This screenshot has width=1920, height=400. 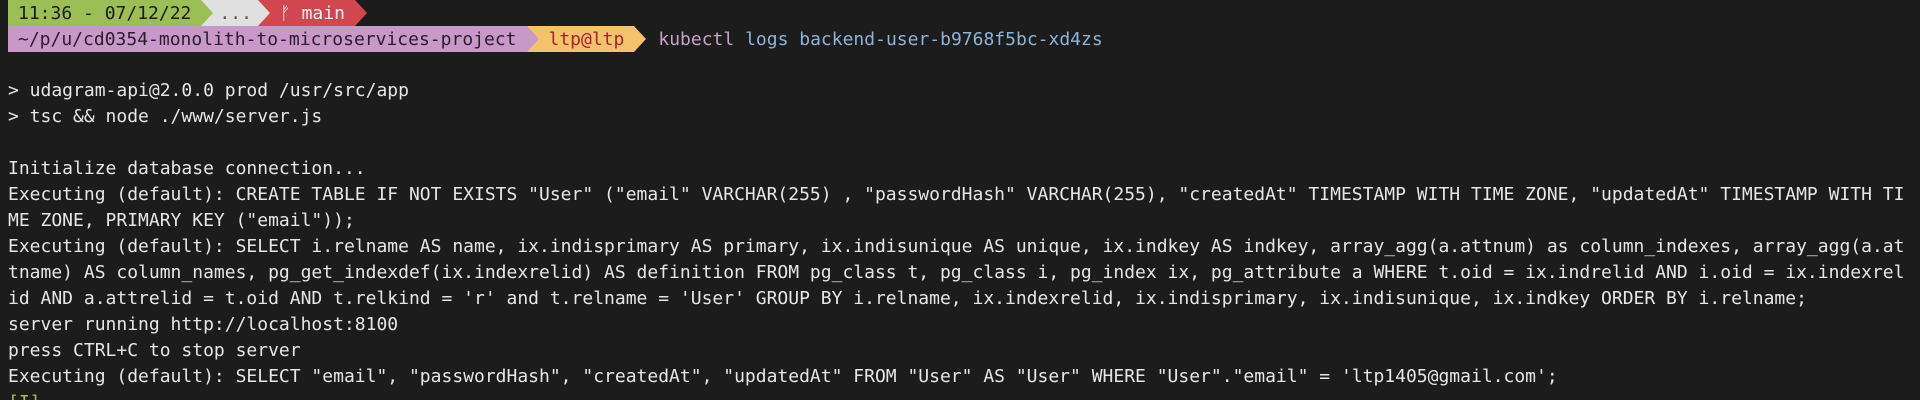 What do you see at coordinates (105, 13) in the screenshot?
I see `time-segment: 11:36 - 07/12/22` at bounding box center [105, 13].